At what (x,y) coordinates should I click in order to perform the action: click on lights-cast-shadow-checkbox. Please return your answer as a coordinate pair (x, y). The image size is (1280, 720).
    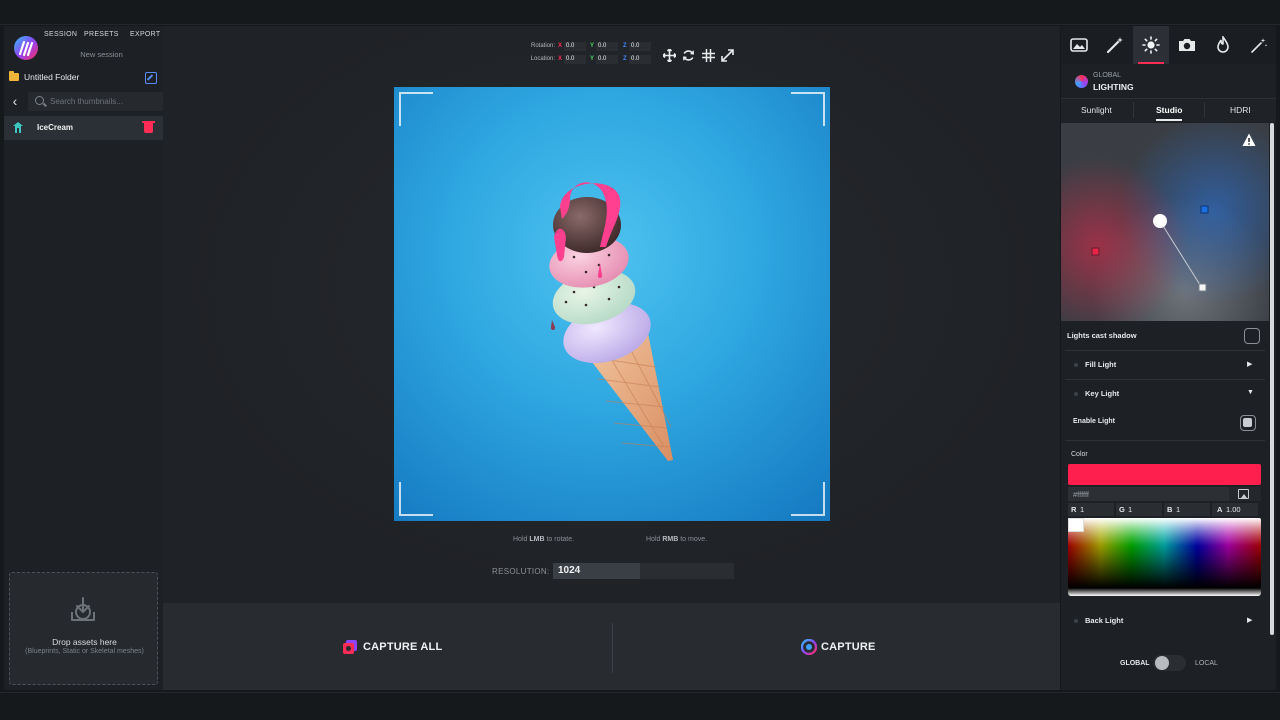
    Looking at the image, I should click on (1252, 336).